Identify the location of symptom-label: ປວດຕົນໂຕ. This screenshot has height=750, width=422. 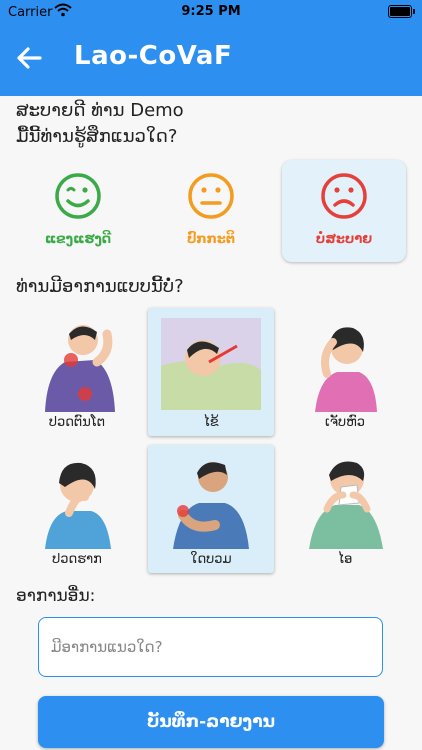
(77, 422).